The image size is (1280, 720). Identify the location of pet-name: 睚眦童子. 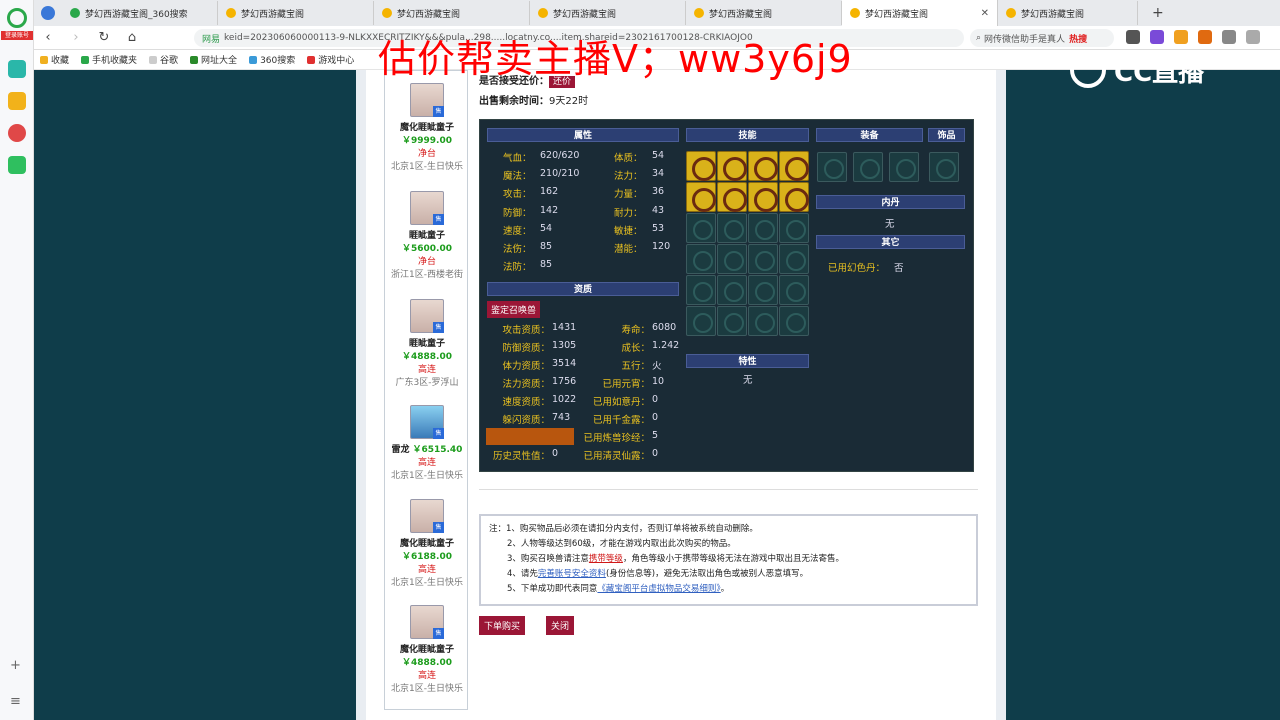
(426, 344).